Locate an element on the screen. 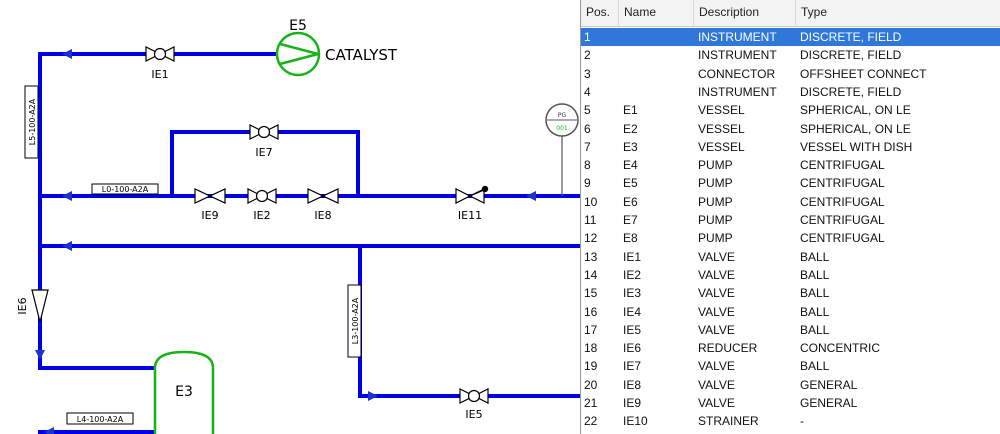  label-ie8: IE8 is located at coordinates (322, 215).